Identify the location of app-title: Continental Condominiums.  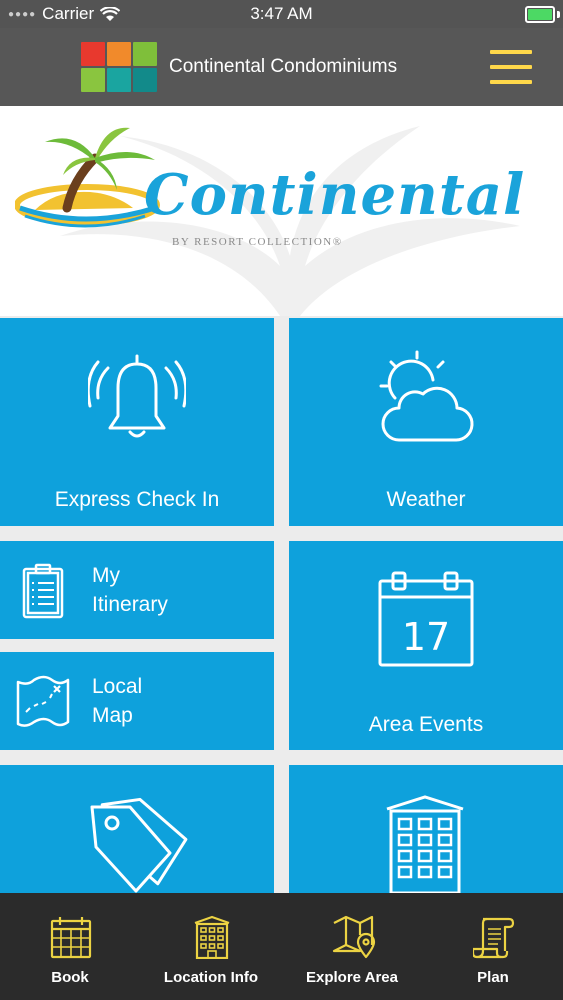
(283, 66).